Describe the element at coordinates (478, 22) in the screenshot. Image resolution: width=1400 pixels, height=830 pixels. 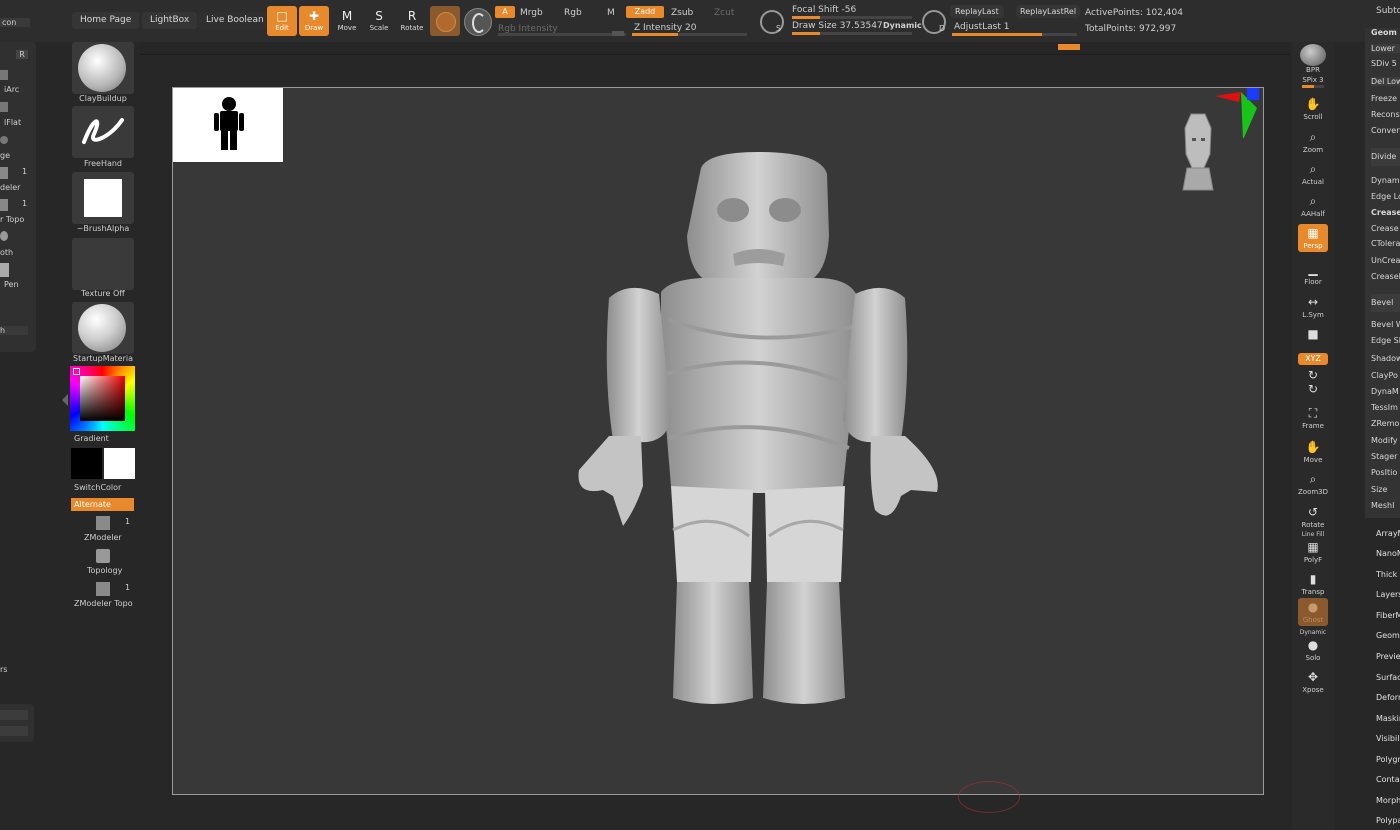
I see `mode-toggle-button` at that location.